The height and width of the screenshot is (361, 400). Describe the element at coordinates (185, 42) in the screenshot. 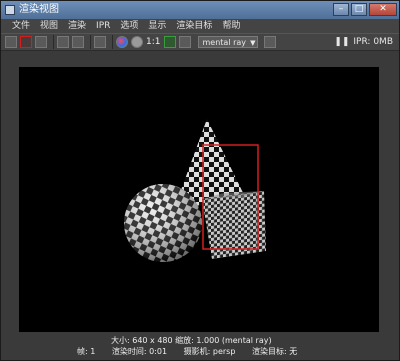

I see `render-settings-icon` at that location.